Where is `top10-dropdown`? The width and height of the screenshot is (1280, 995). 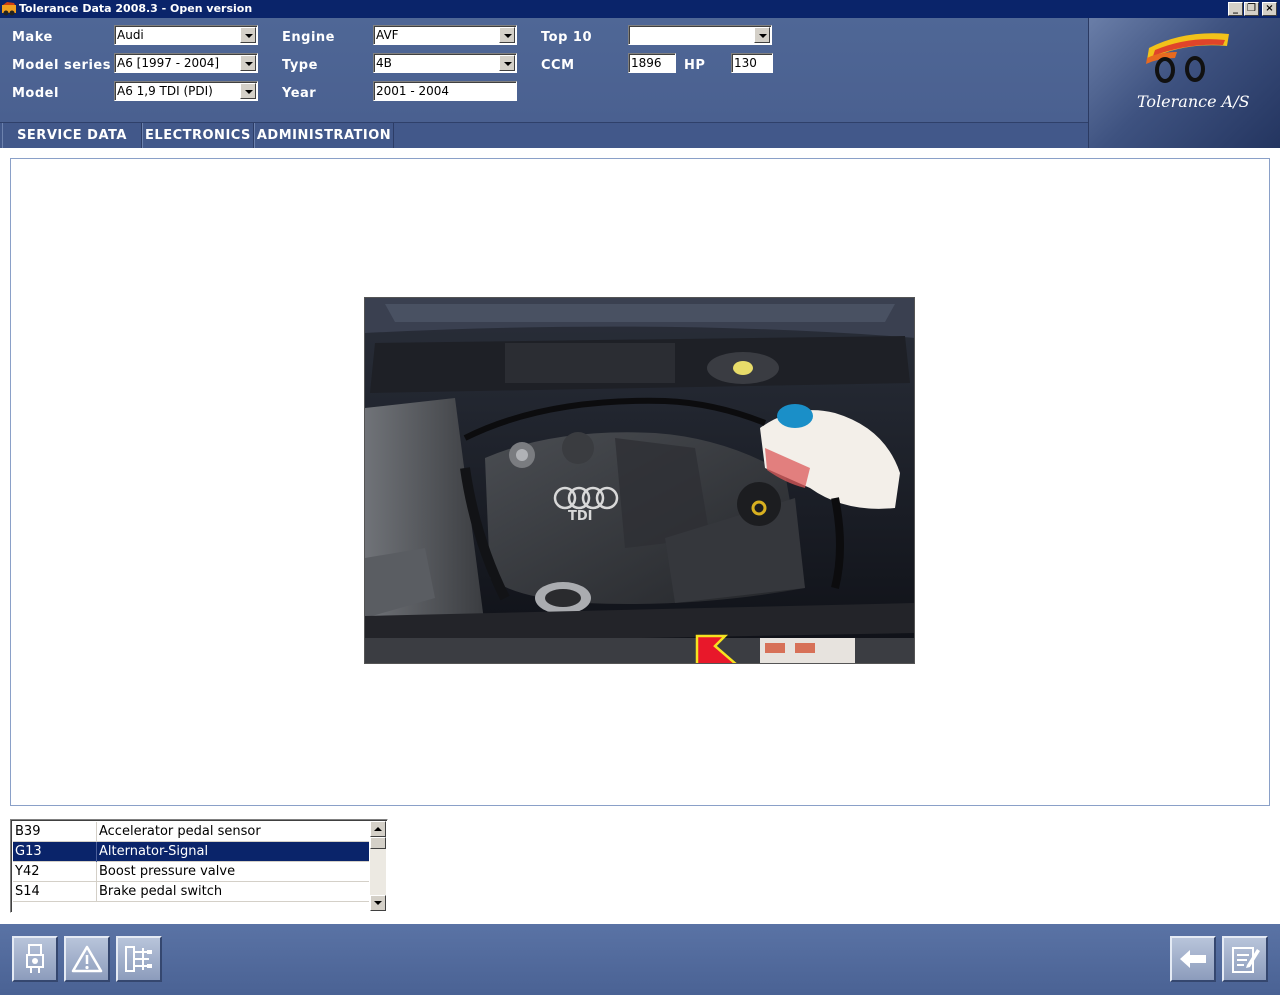
top10-dropdown is located at coordinates (700, 35).